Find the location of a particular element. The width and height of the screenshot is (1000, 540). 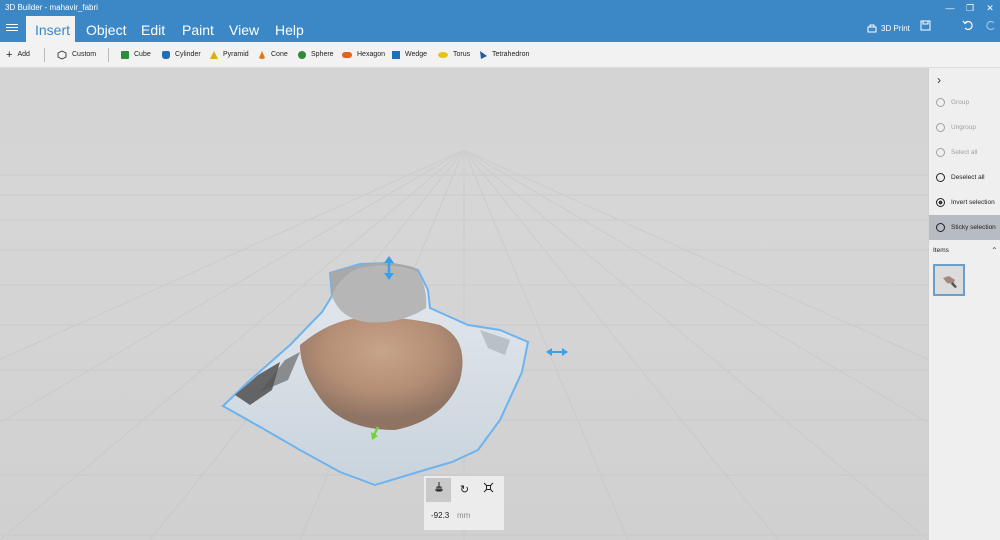

deselect-all-label: Deselect all is located at coordinates (968, 177).